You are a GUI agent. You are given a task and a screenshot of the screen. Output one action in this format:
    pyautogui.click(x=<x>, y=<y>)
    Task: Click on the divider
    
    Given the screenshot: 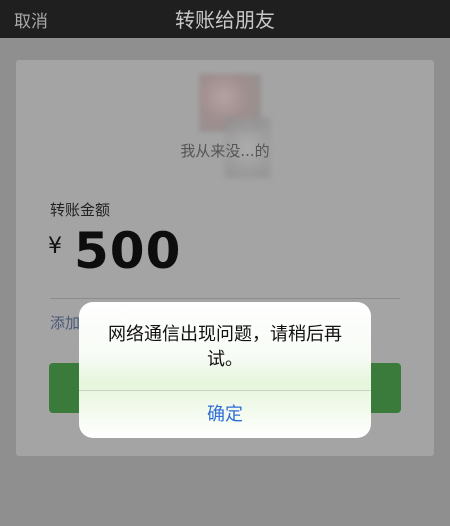 What is the action you would take?
    pyautogui.click(x=225, y=298)
    